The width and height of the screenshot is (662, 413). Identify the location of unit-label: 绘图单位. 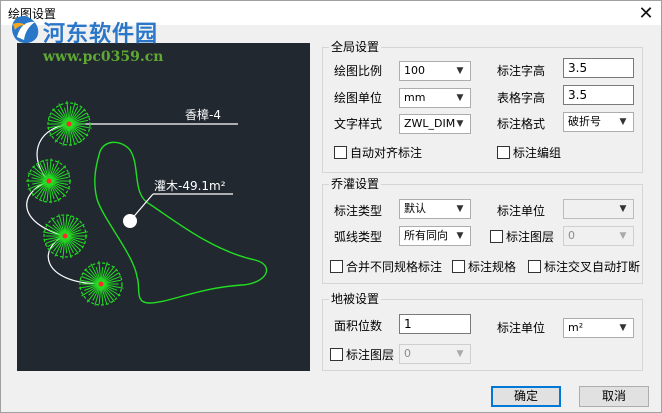
(358, 98).